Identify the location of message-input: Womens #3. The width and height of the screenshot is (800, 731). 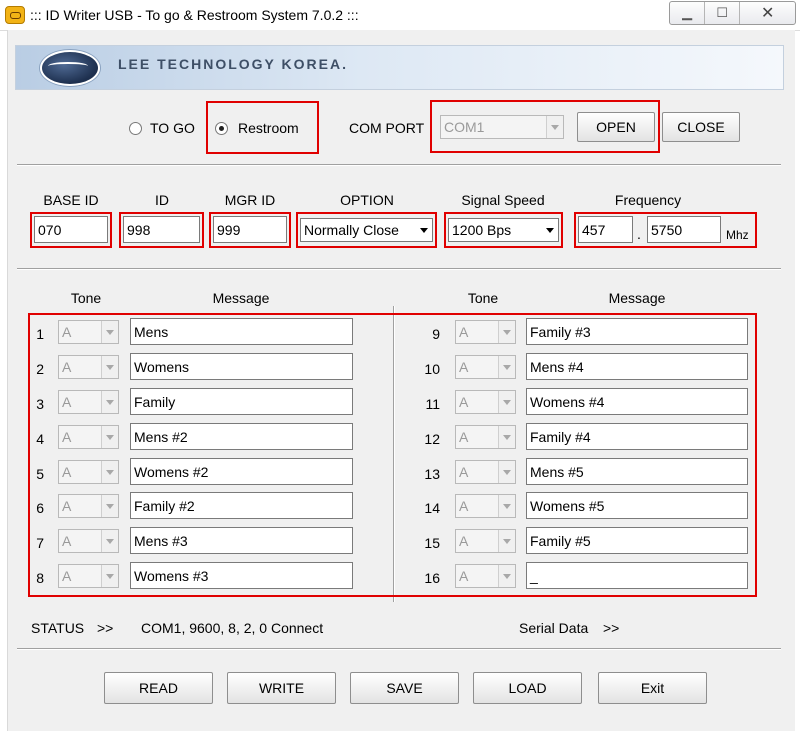
(241, 575).